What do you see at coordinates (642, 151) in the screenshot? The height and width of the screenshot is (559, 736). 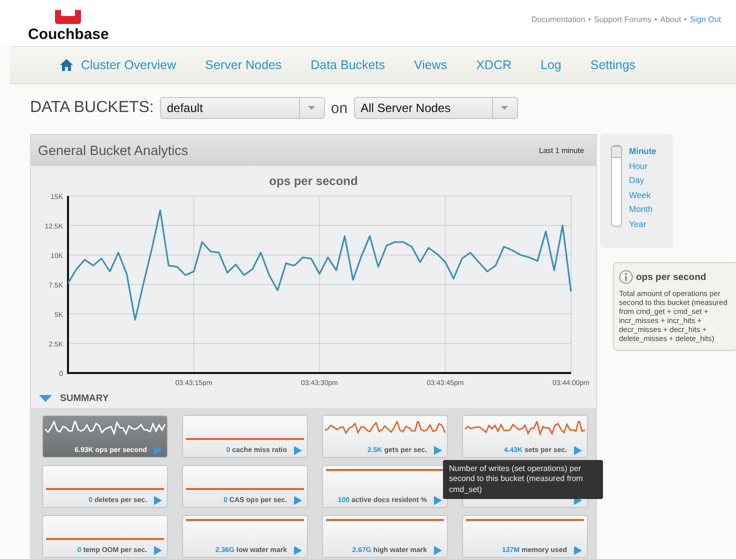 I see `period-option: Minute` at bounding box center [642, 151].